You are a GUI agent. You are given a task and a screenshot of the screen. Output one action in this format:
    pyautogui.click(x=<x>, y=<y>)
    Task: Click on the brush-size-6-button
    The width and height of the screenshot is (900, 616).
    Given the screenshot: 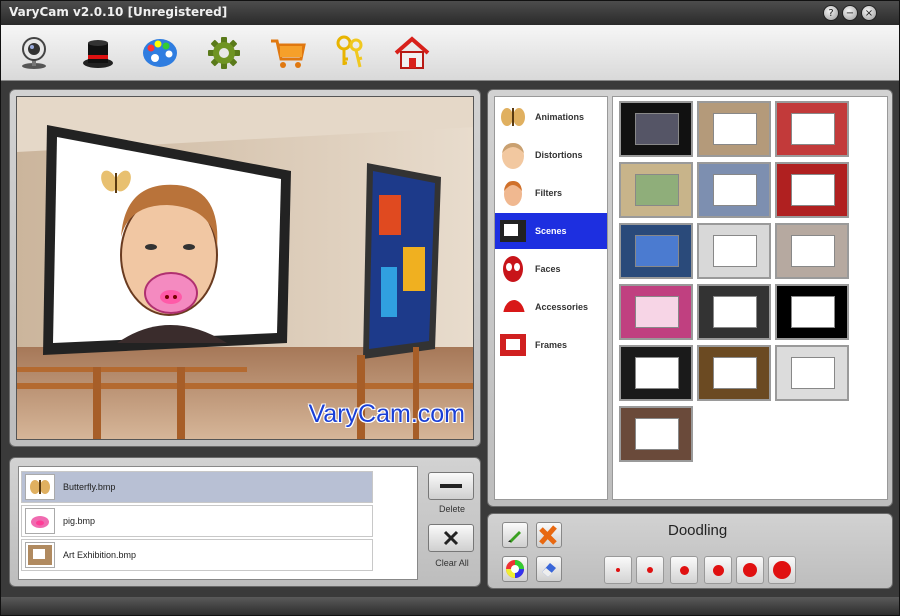 What is the action you would take?
    pyautogui.click(x=782, y=570)
    